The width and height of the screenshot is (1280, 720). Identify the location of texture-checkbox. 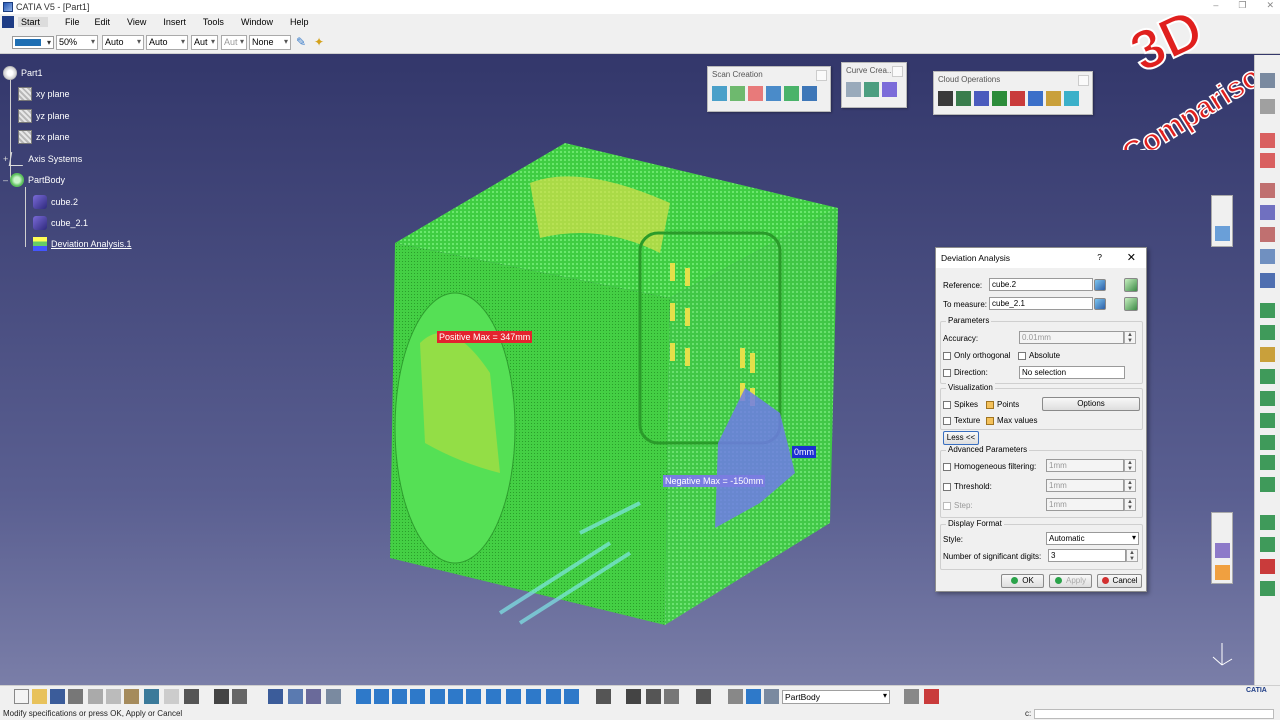
(947, 420).